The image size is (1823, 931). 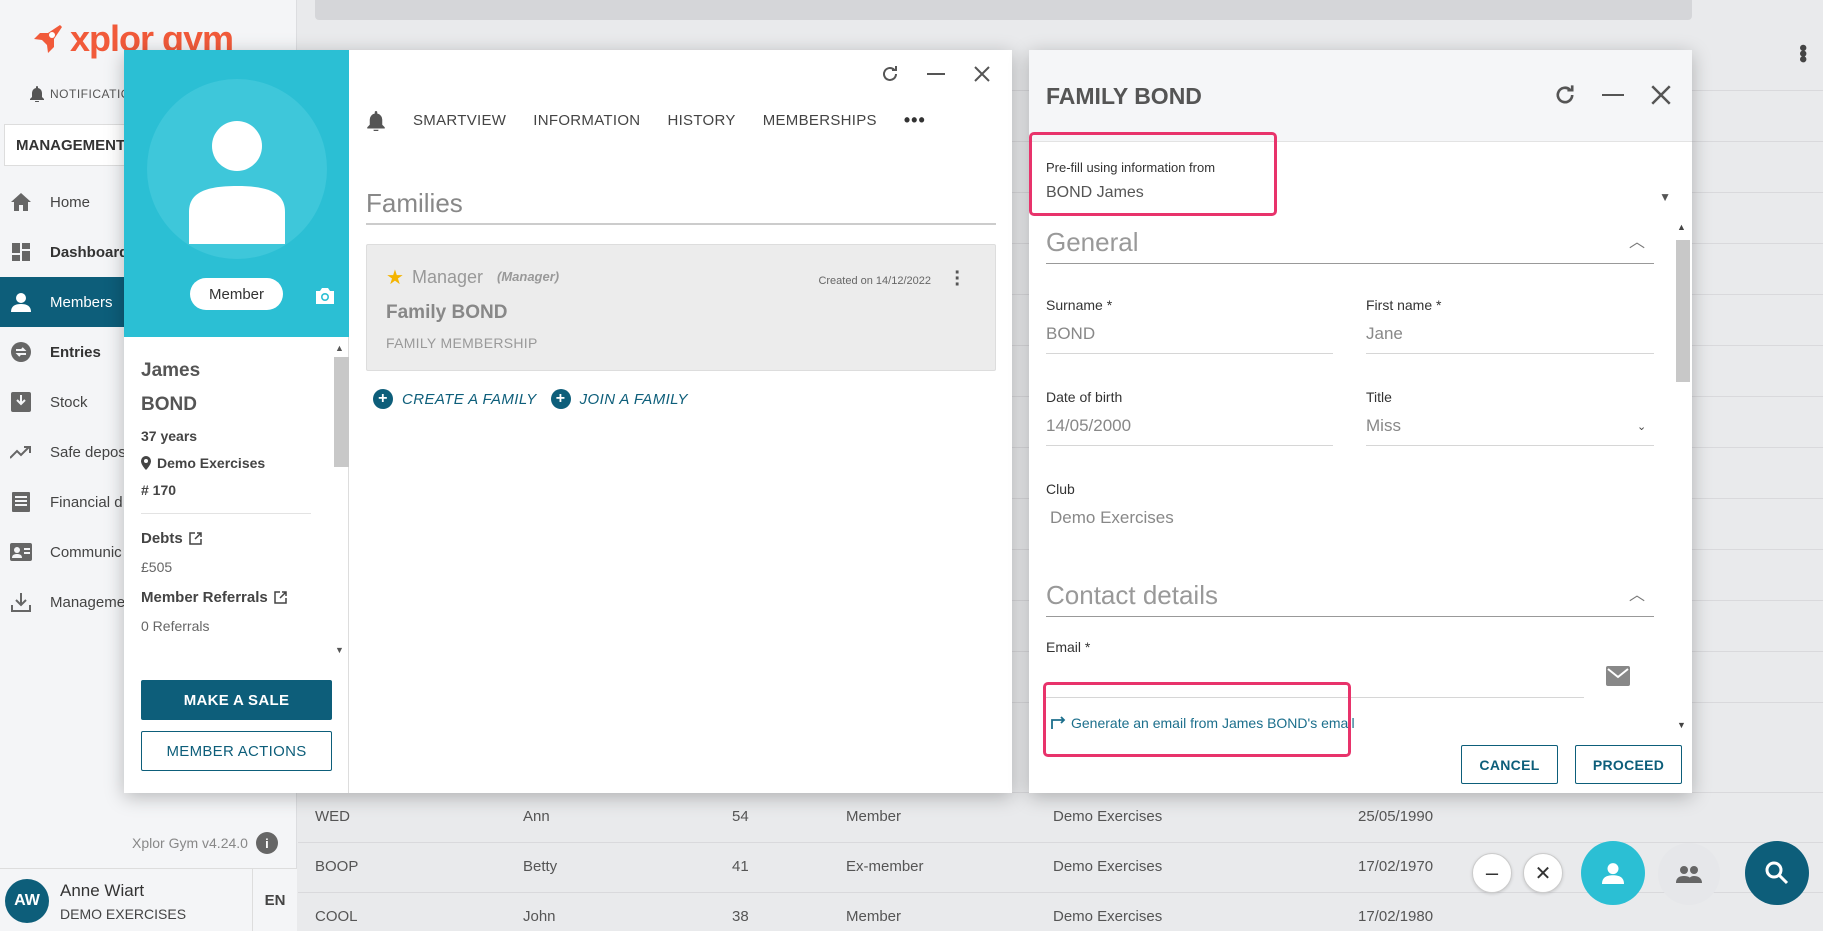 What do you see at coordinates (325, 296) in the screenshot?
I see `camera-icon` at bounding box center [325, 296].